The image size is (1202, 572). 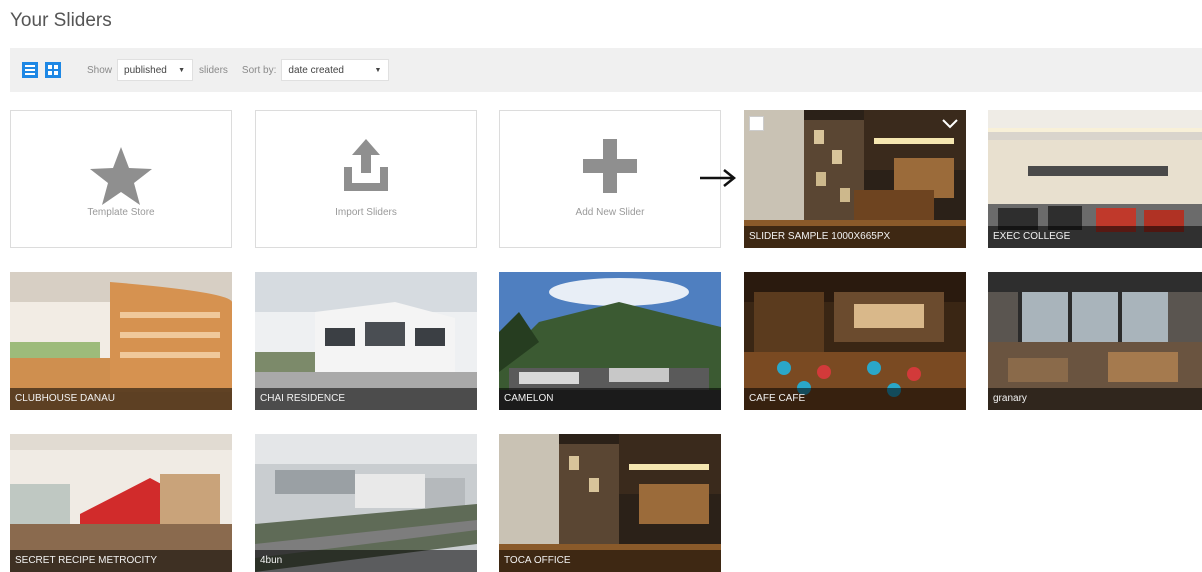 I want to click on slider-title: EXEC COLLEGE, so click(x=1095, y=237).